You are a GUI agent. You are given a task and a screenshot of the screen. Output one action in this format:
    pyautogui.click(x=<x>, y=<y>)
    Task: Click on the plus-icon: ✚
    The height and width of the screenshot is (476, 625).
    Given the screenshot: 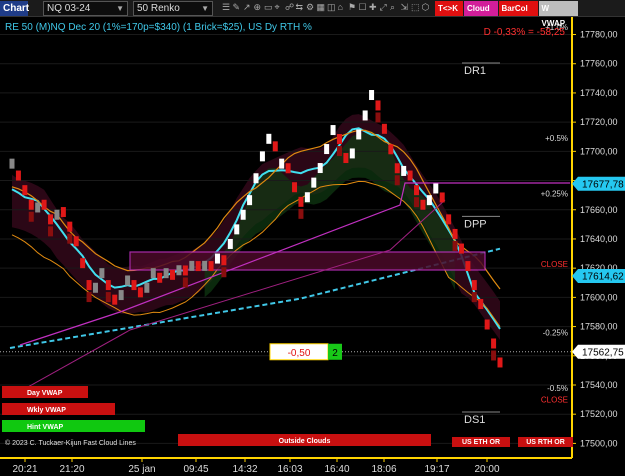 What is the action you would take?
    pyautogui.click(x=373, y=7)
    